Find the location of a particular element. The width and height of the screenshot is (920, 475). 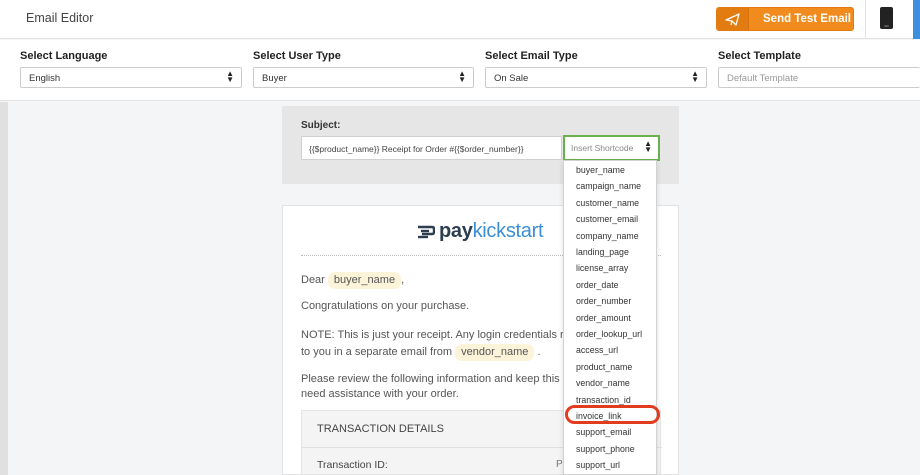

greeting: Dear buyer_name, is located at coordinates (352, 280).